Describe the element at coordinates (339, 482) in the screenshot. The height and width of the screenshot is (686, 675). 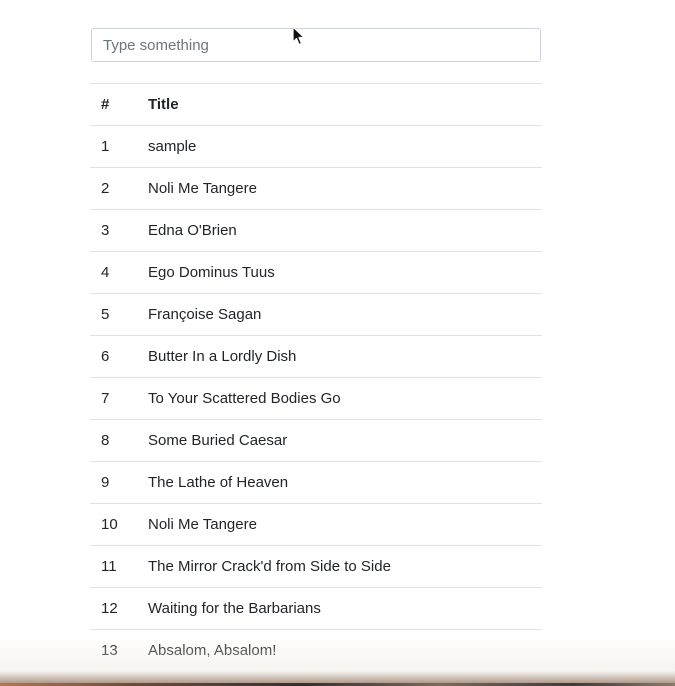
I see `row-title: The Lathe of Heaven` at that location.